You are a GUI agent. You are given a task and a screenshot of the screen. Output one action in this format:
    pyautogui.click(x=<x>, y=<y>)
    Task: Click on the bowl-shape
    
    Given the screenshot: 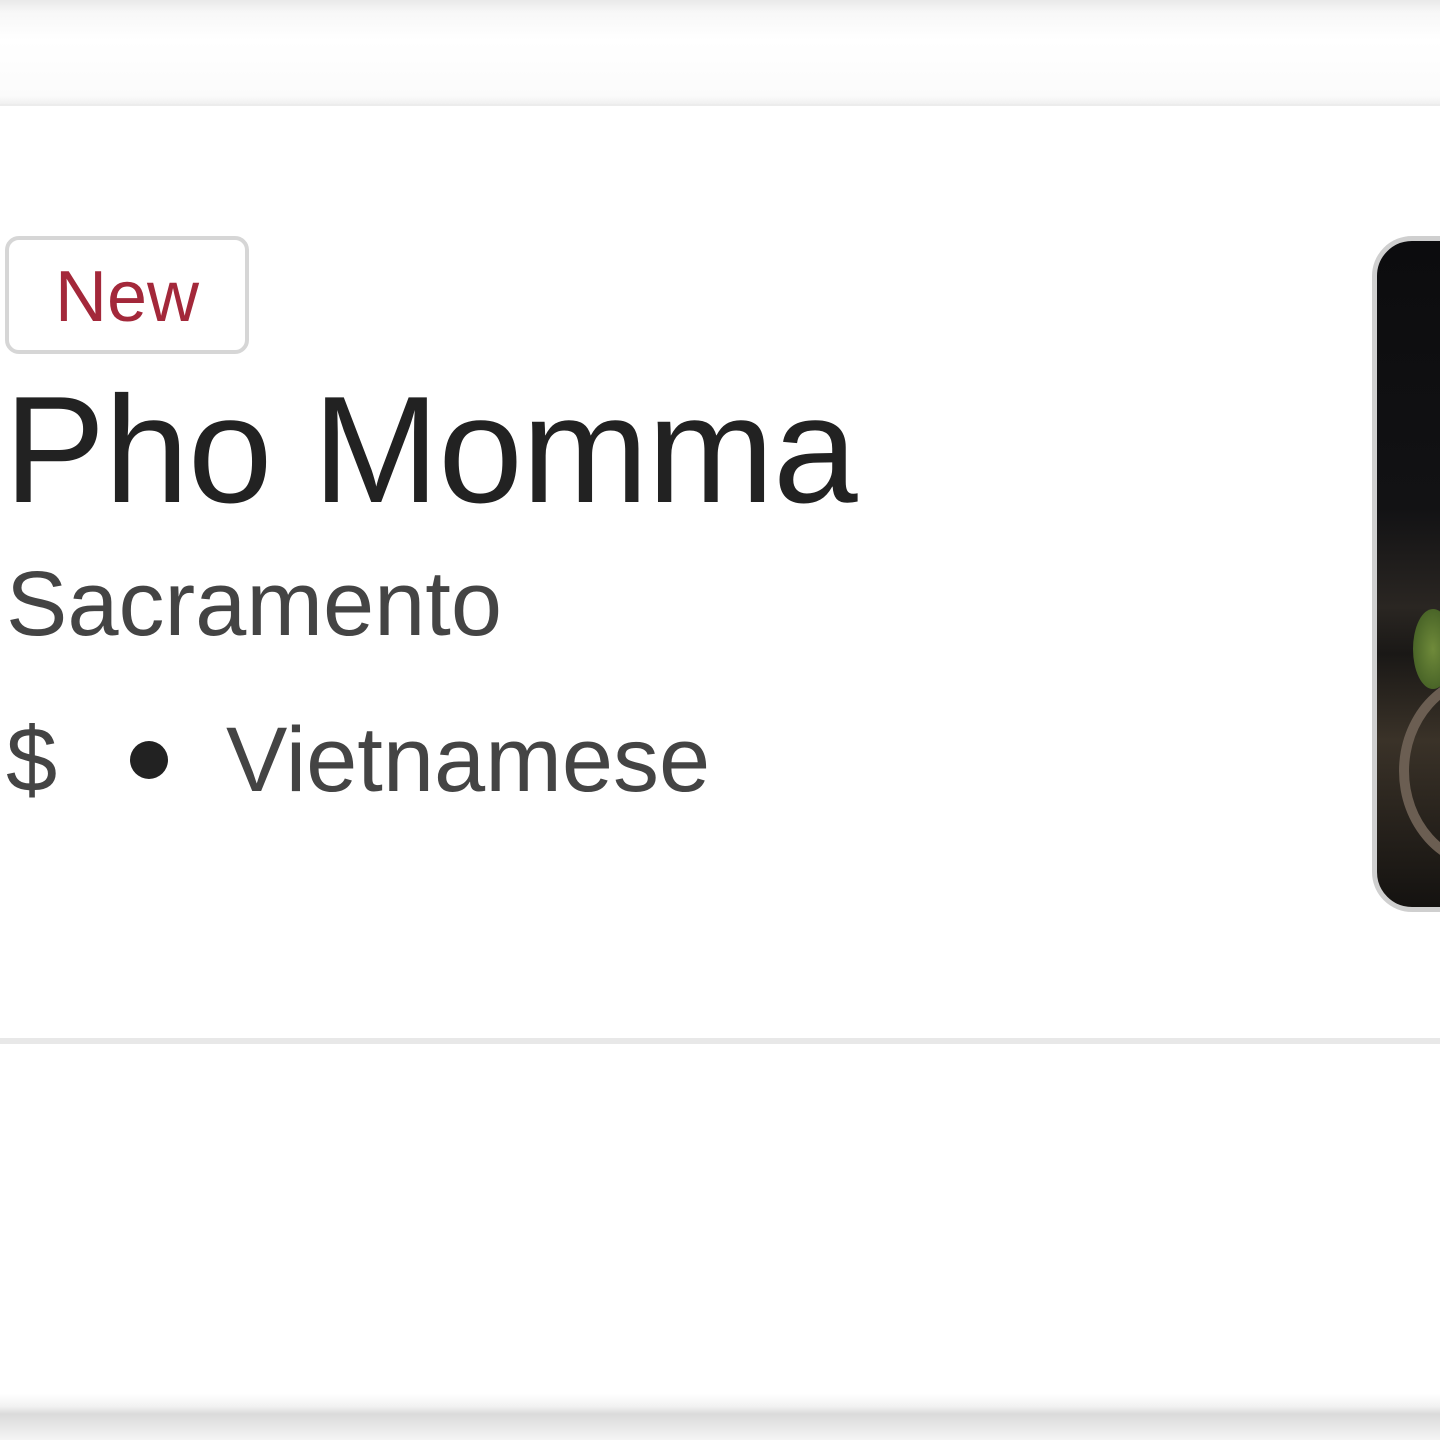 What is the action you would take?
    pyautogui.click(x=1419, y=771)
    